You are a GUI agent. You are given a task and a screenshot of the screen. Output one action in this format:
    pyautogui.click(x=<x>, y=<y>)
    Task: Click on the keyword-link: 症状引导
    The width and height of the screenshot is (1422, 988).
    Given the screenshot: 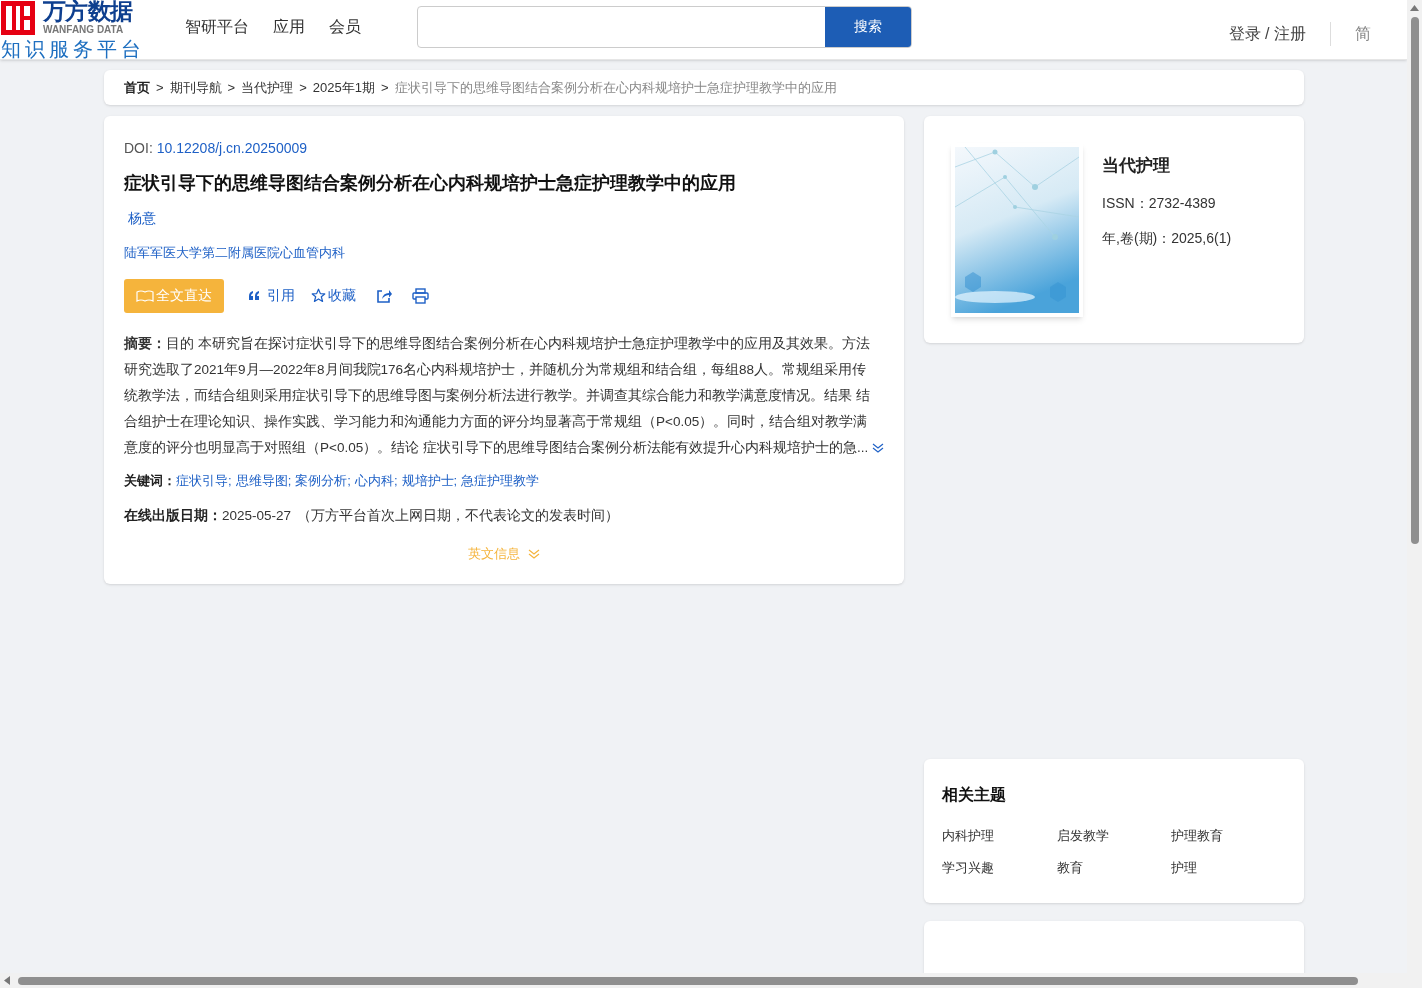 What is the action you would take?
    pyautogui.click(x=202, y=480)
    